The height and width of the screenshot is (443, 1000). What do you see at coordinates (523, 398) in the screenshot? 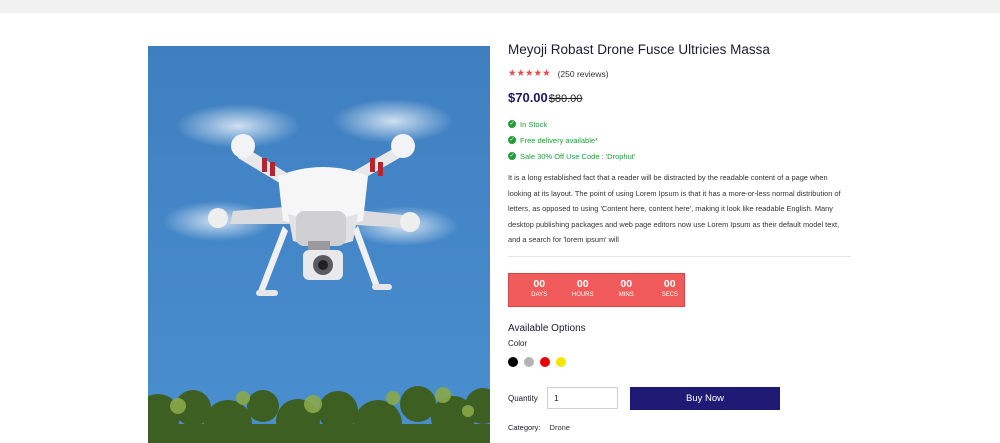
I see `quantity-label: Quantity` at bounding box center [523, 398].